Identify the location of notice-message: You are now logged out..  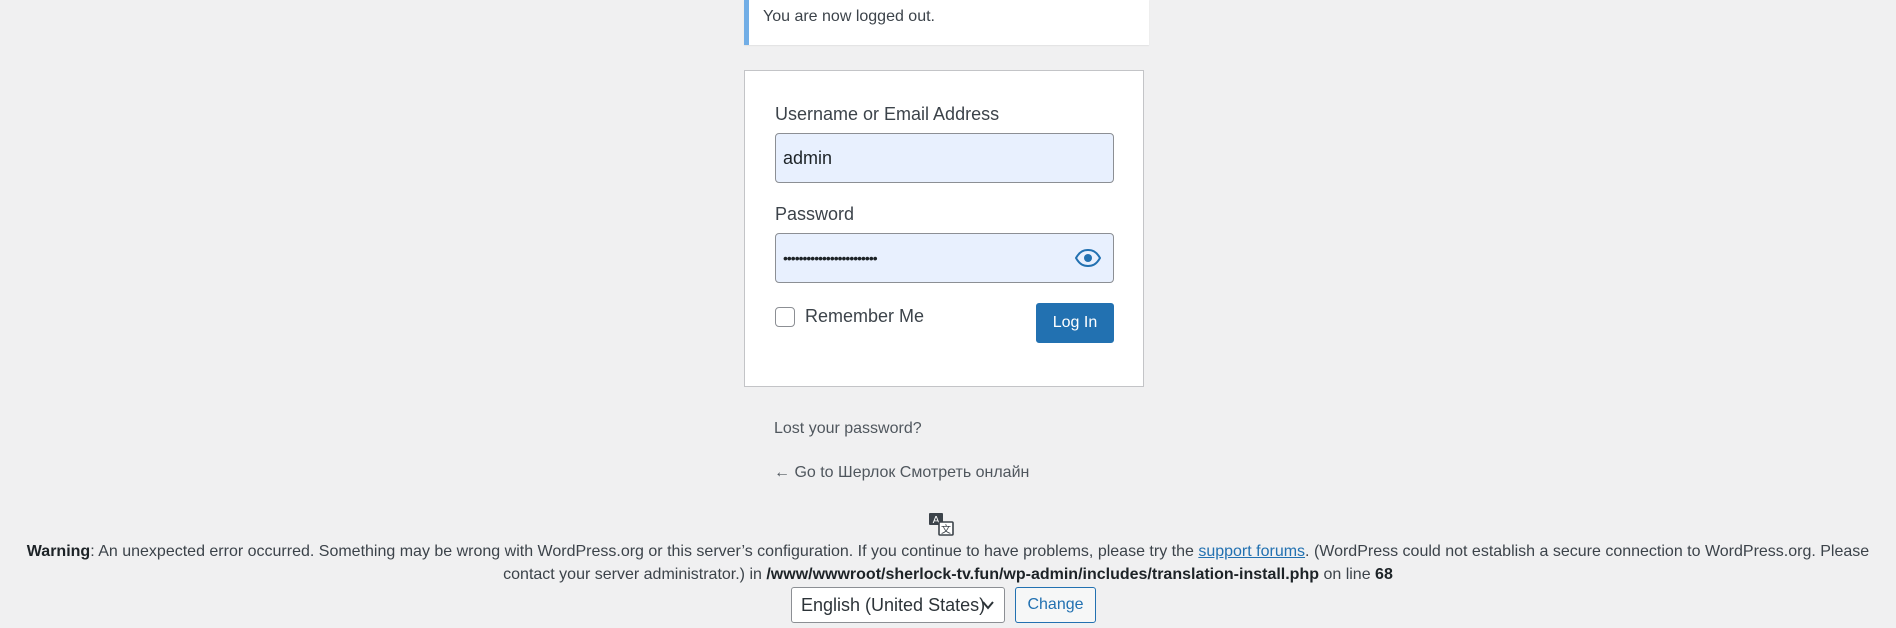
(849, 16).